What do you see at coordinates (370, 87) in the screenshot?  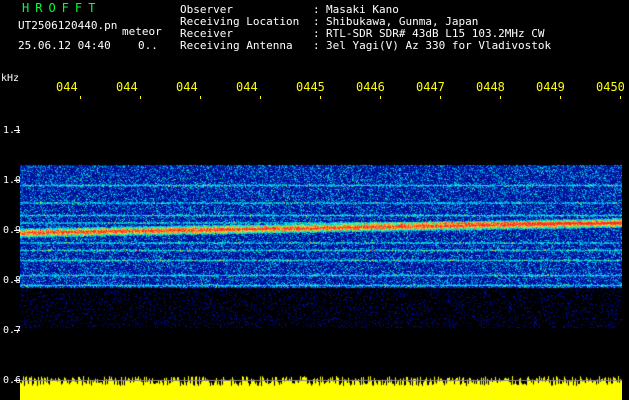 I see `time-label-0446: 0446` at bounding box center [370, 87].